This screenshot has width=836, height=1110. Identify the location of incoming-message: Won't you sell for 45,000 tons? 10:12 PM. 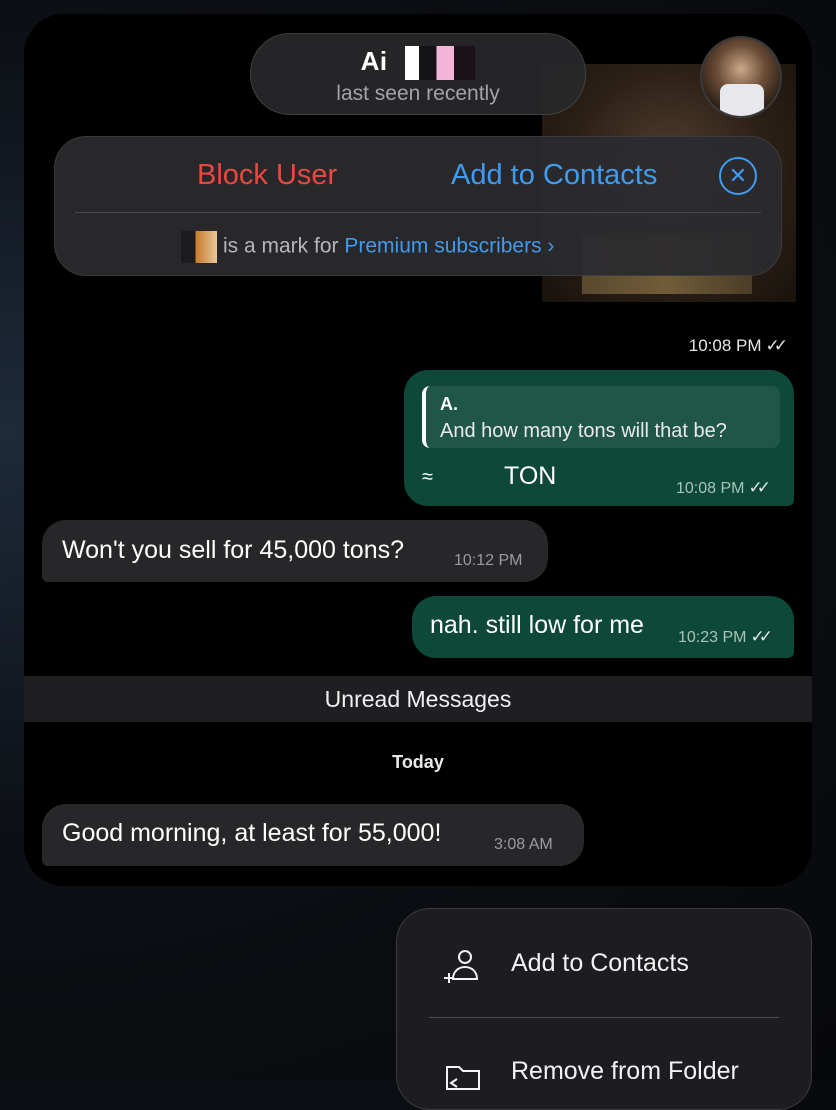
(295, 551).